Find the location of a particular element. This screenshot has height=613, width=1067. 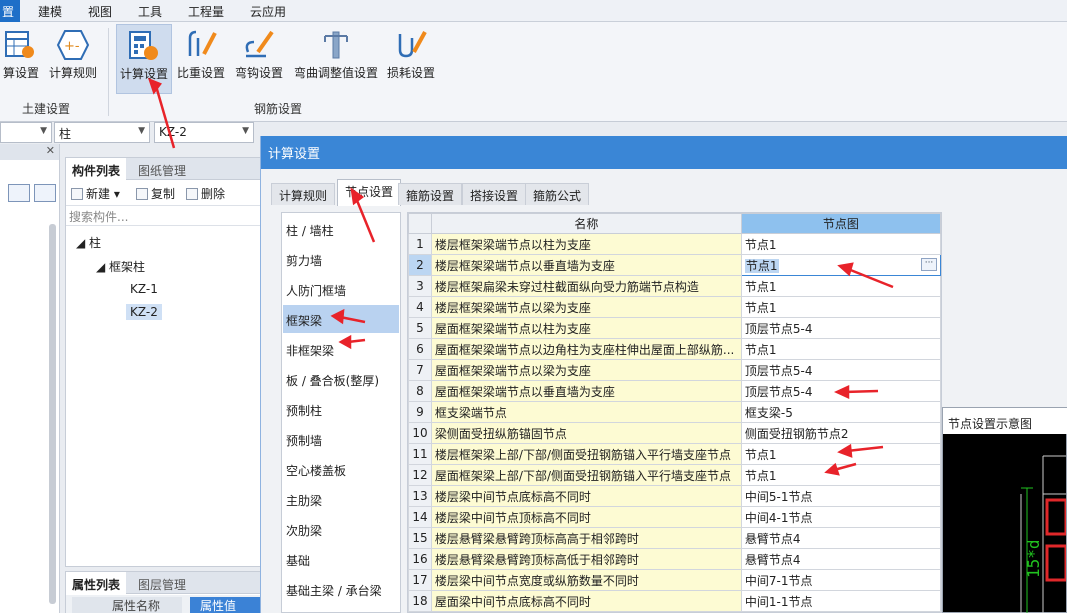

tree-node-frame-column: ◢ 框架柱 is located at coordinates (120, 266).